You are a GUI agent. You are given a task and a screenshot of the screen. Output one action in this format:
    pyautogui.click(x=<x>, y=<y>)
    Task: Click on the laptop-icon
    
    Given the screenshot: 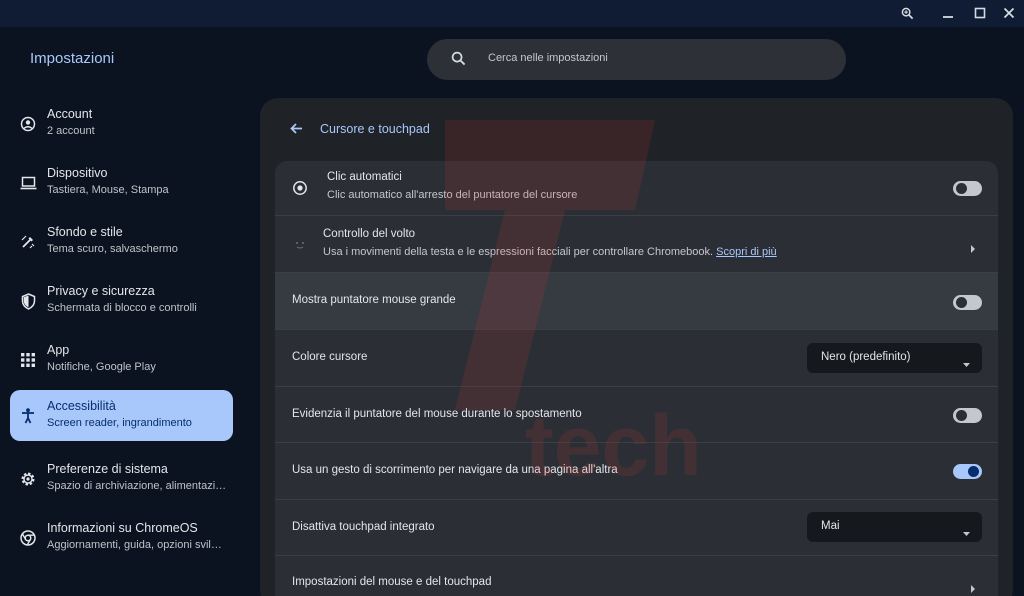 What is the action you would take?
    pyautogui.click(x=28, y=183)
    